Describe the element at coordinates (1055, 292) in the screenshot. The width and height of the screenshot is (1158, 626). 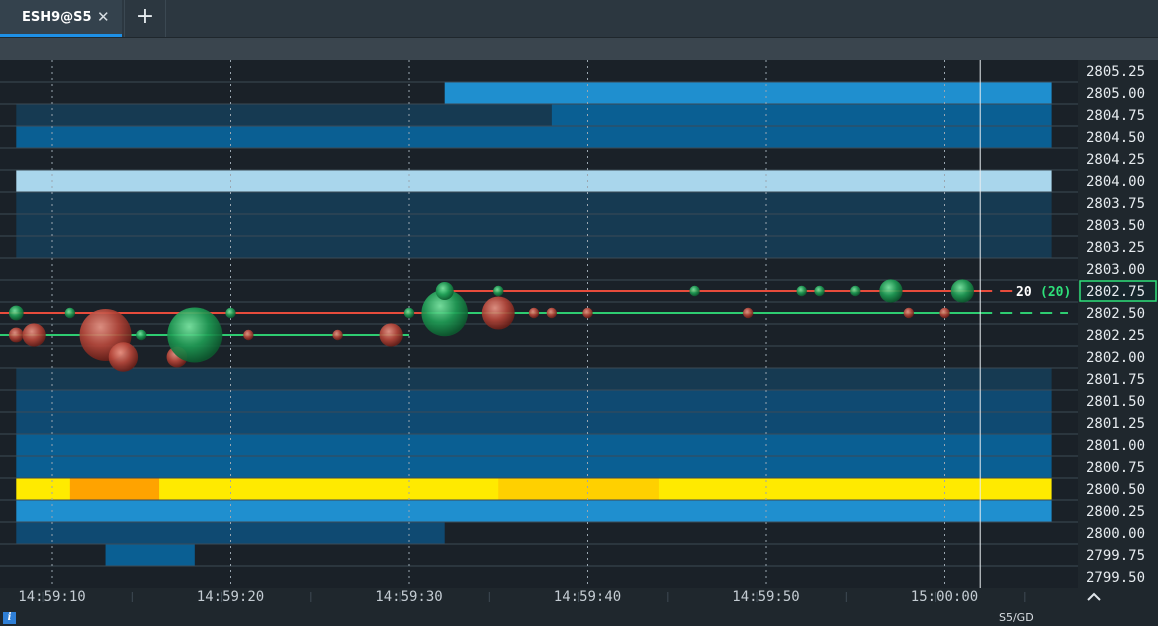
I see `last-trade-cumulative: (20)` at that location.